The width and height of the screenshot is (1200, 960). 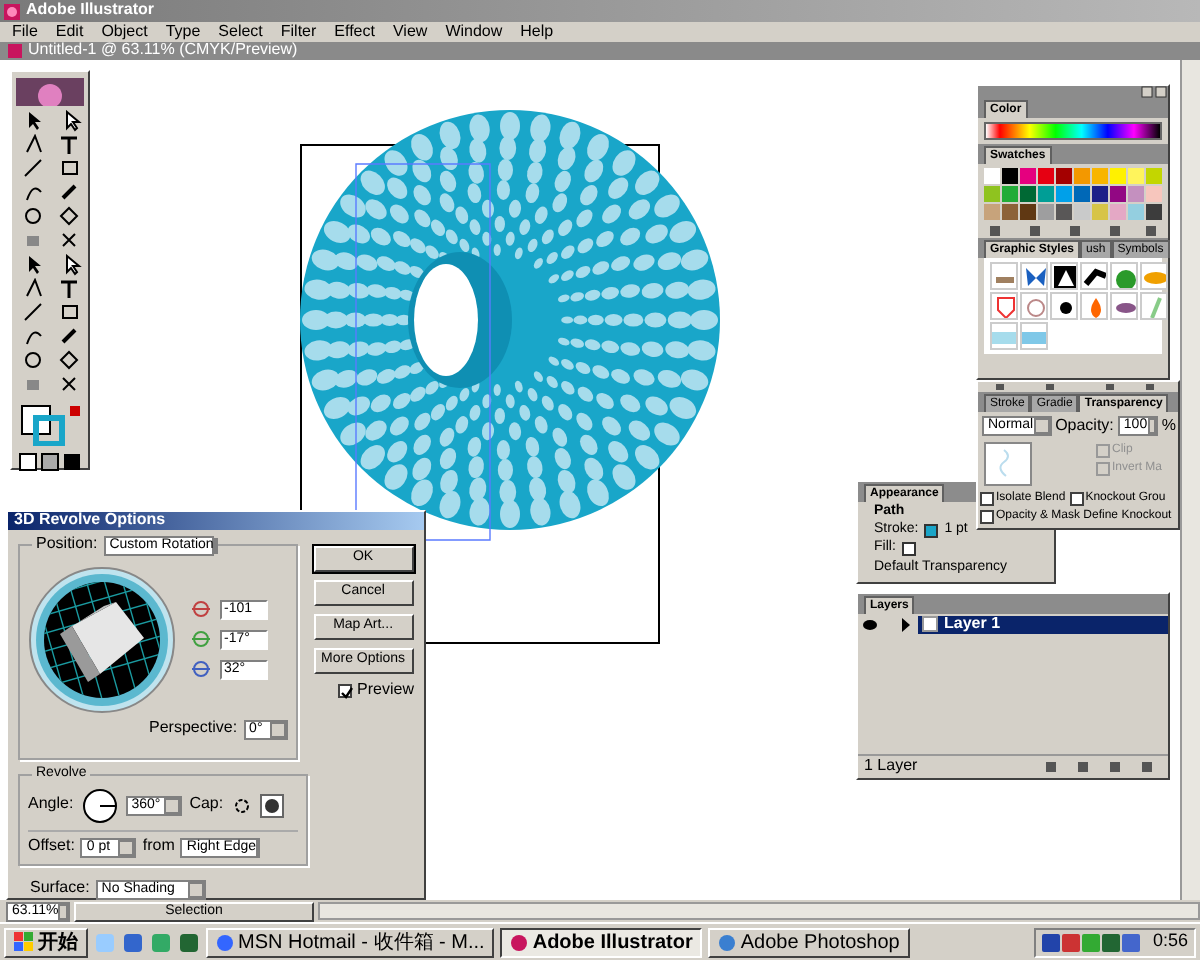 I want to click on app-title: Adobe Illustrator, so click(x=90, y=11).